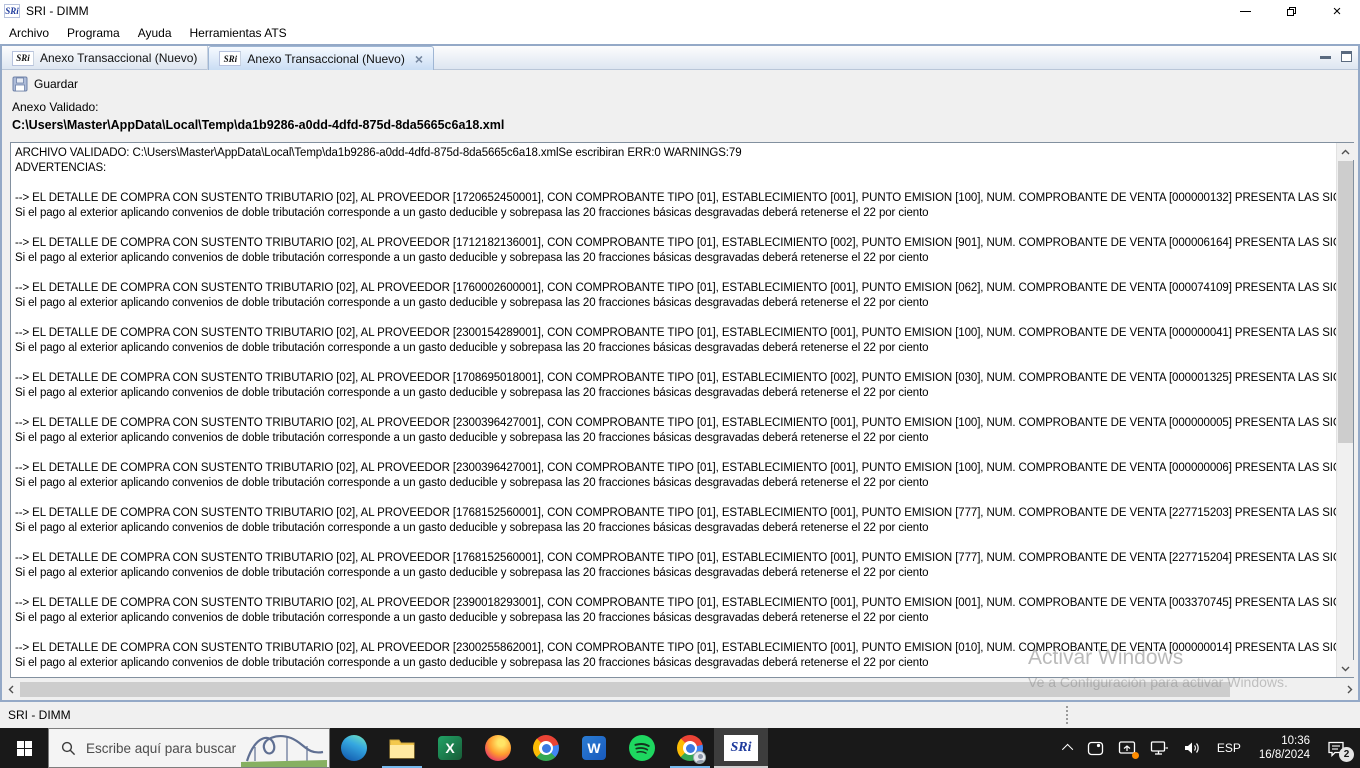  Describe the element at coordinates (61, 168) in the screenshot. I see `log-advertencias-label: ADVERTENCIAS:` at that location.